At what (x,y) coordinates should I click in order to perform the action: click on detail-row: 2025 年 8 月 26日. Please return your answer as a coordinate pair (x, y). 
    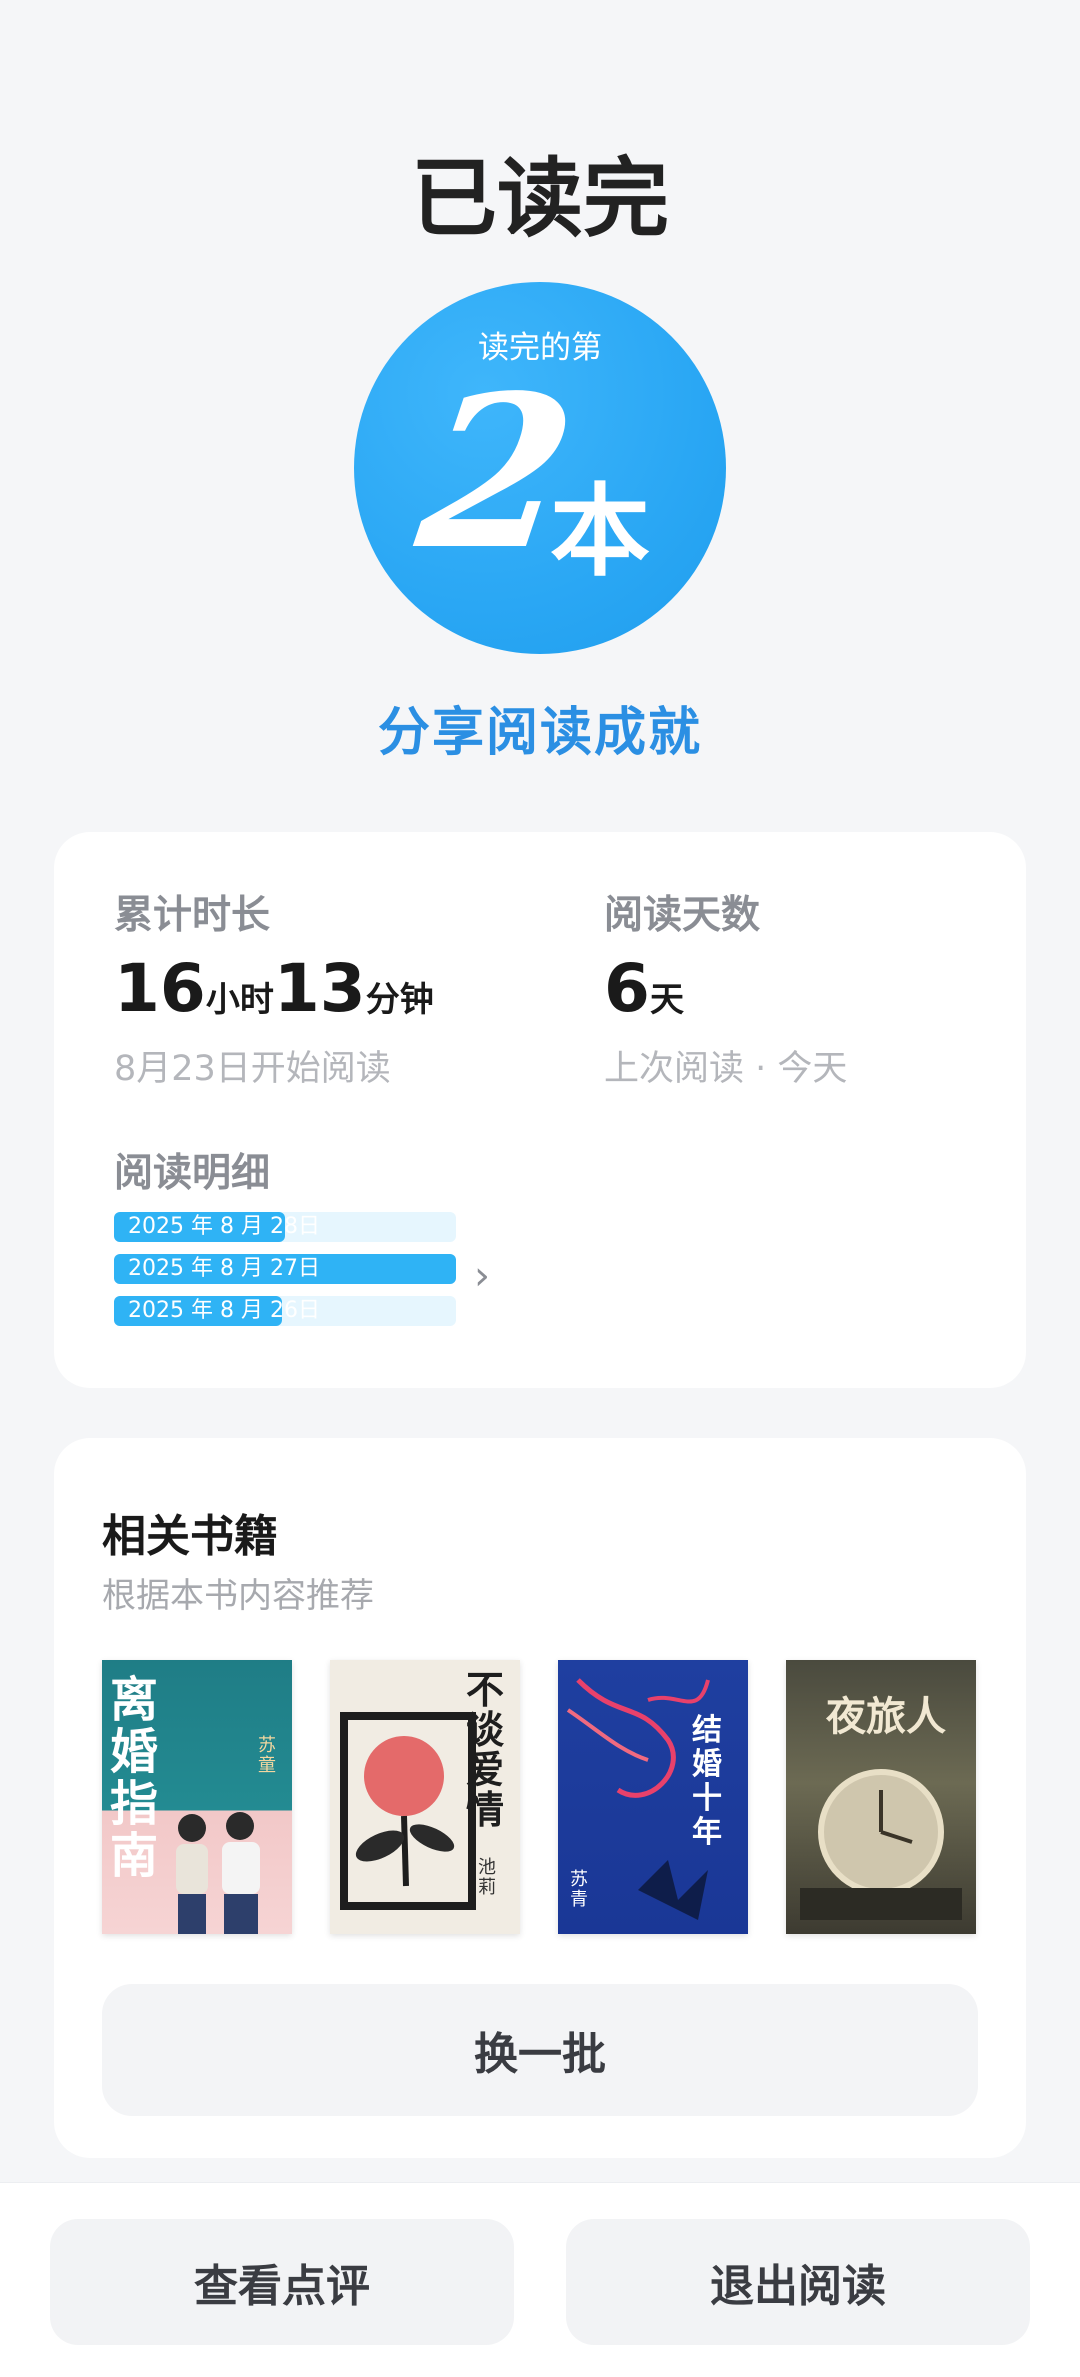
    Looking at the image, I should click on (285, 1311).